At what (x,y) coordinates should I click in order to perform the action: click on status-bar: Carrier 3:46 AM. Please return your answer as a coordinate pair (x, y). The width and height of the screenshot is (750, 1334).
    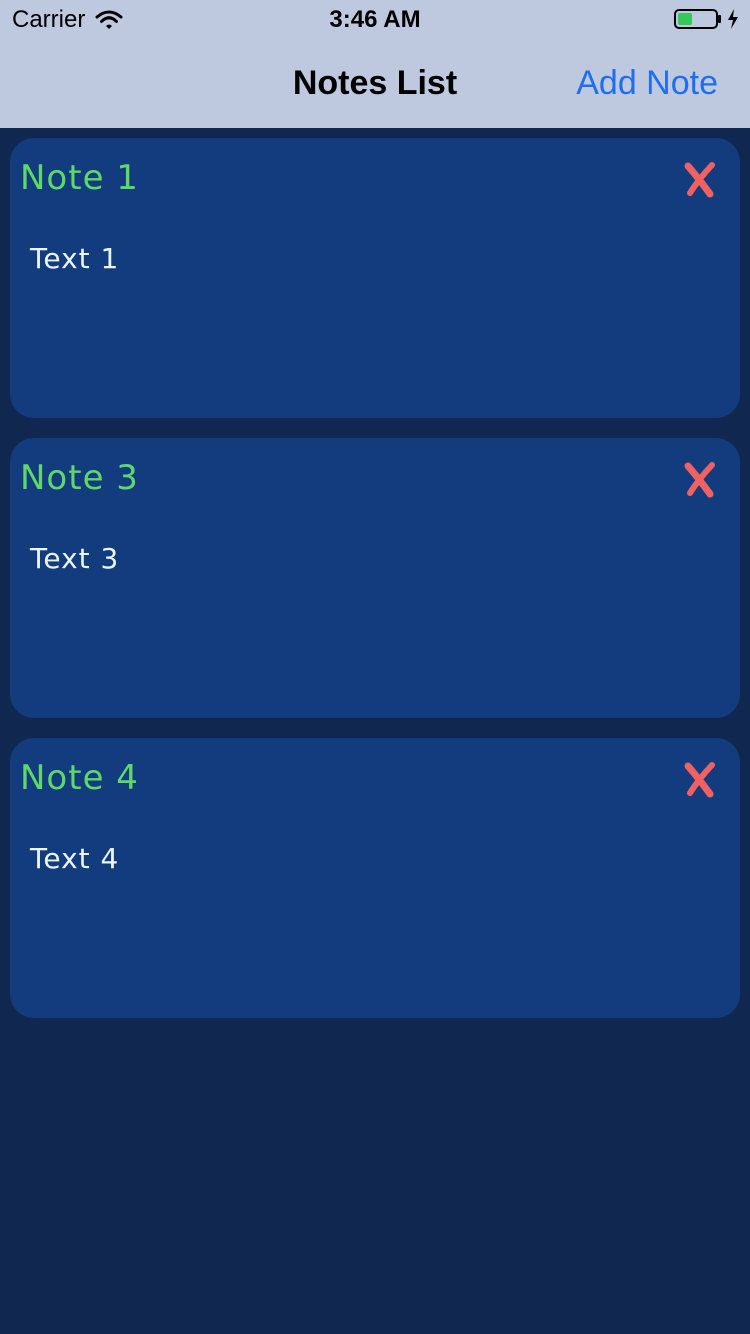
    Looking at the image, I should click on (375, 20).